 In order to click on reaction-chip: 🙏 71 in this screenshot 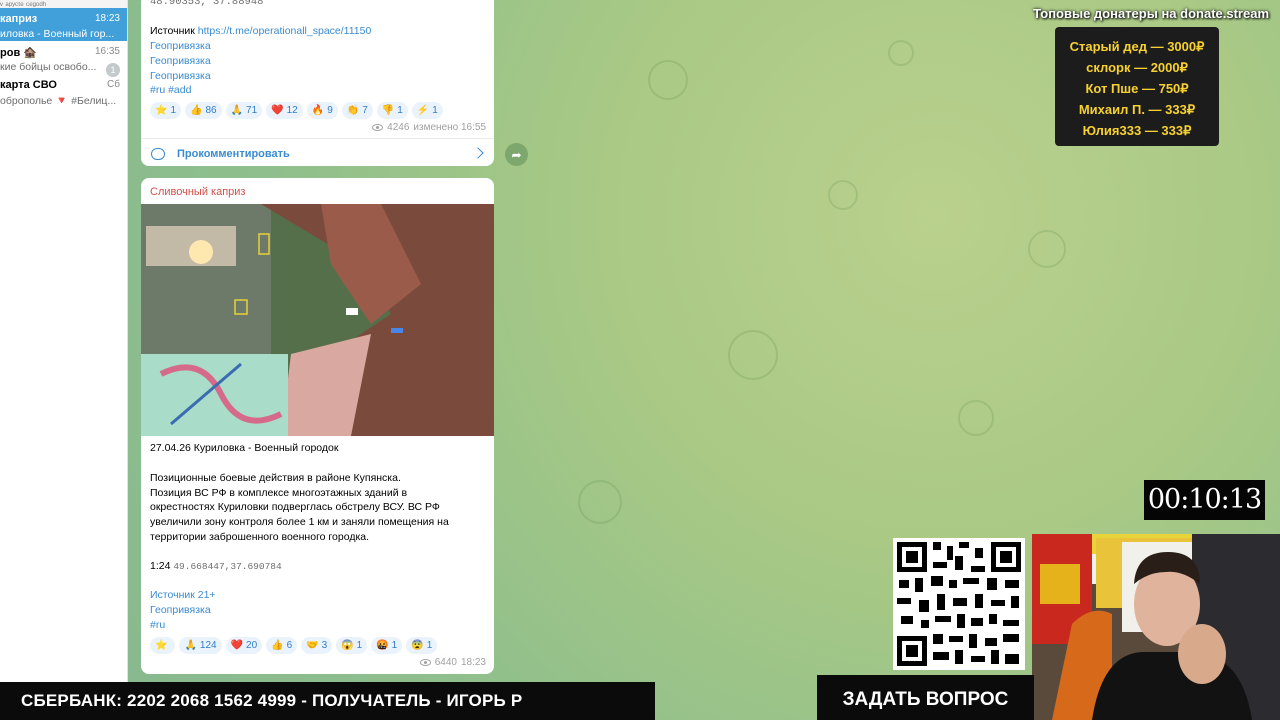, I will do `click(244, 110)`.